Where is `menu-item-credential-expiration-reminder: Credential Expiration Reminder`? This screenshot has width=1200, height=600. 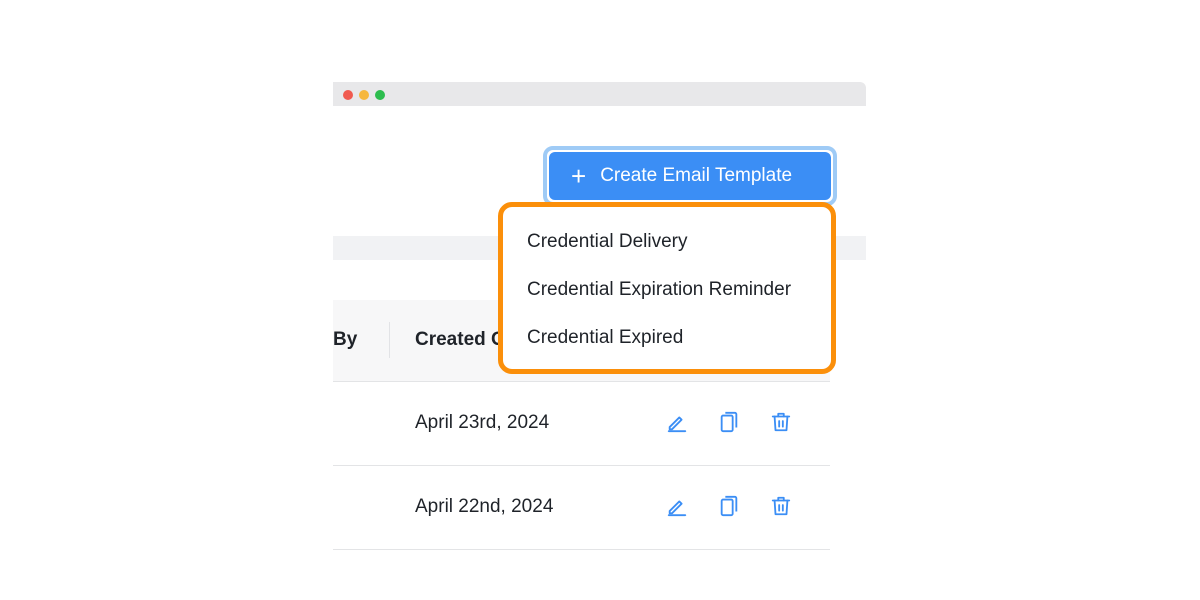 menu-item-credential-expiration-reminder: Credential Expiration Reminder is located at coordinates (659, 290).